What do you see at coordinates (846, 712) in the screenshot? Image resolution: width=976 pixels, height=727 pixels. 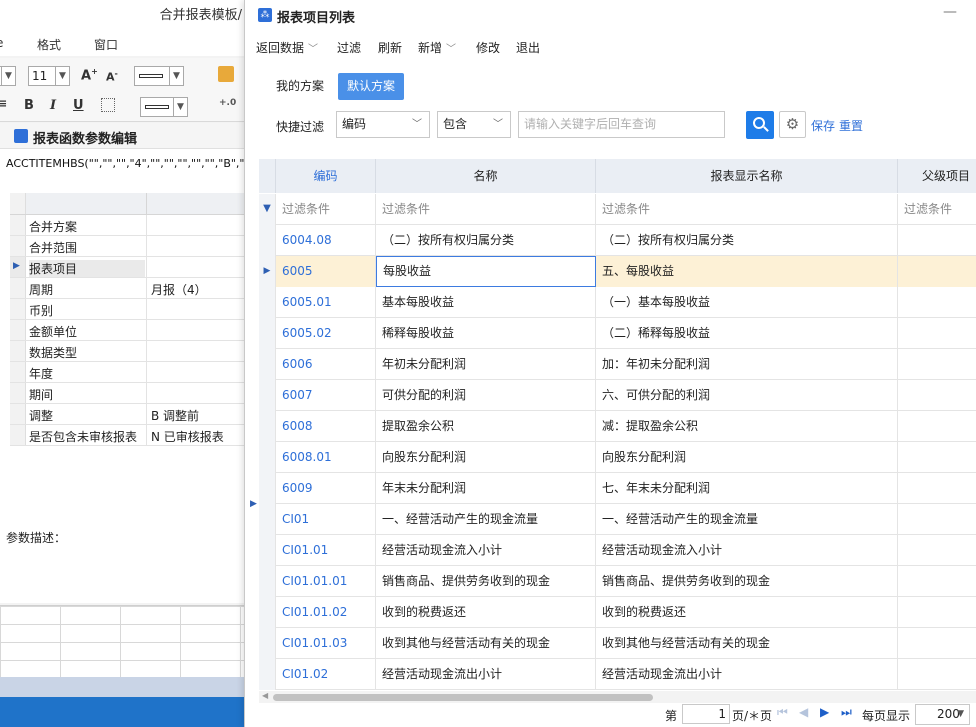 I see `last-page-icon: ⏭` at bounding box center [846, 712].